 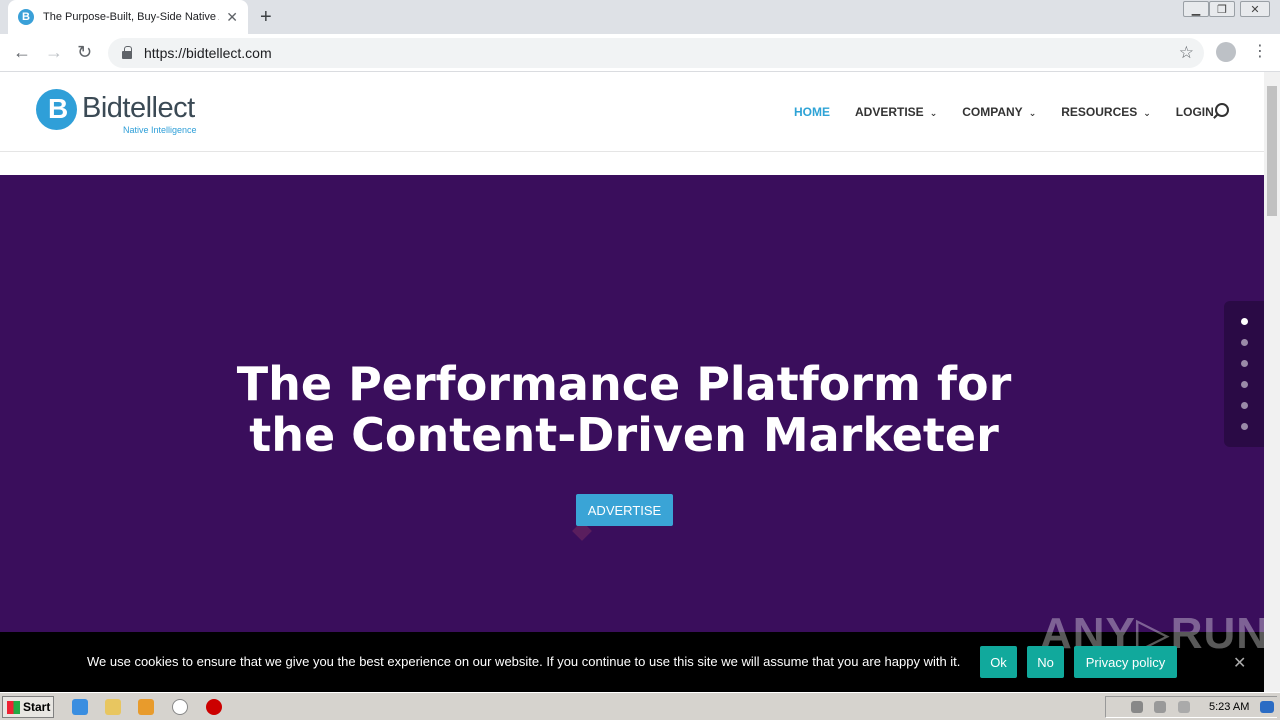 I want to click on network-icon, so click(x=1160, y=707).